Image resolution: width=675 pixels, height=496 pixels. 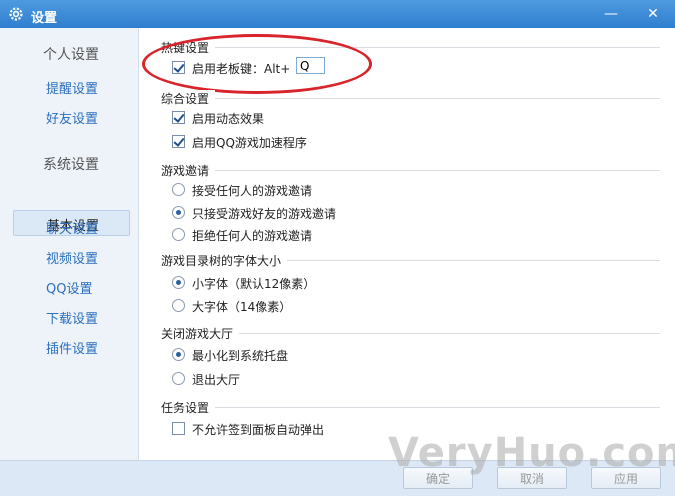 What do you see at coordinates (44, 18) in the screenshot?
I see `window-title: 设置` at bounding box center [44, 18].